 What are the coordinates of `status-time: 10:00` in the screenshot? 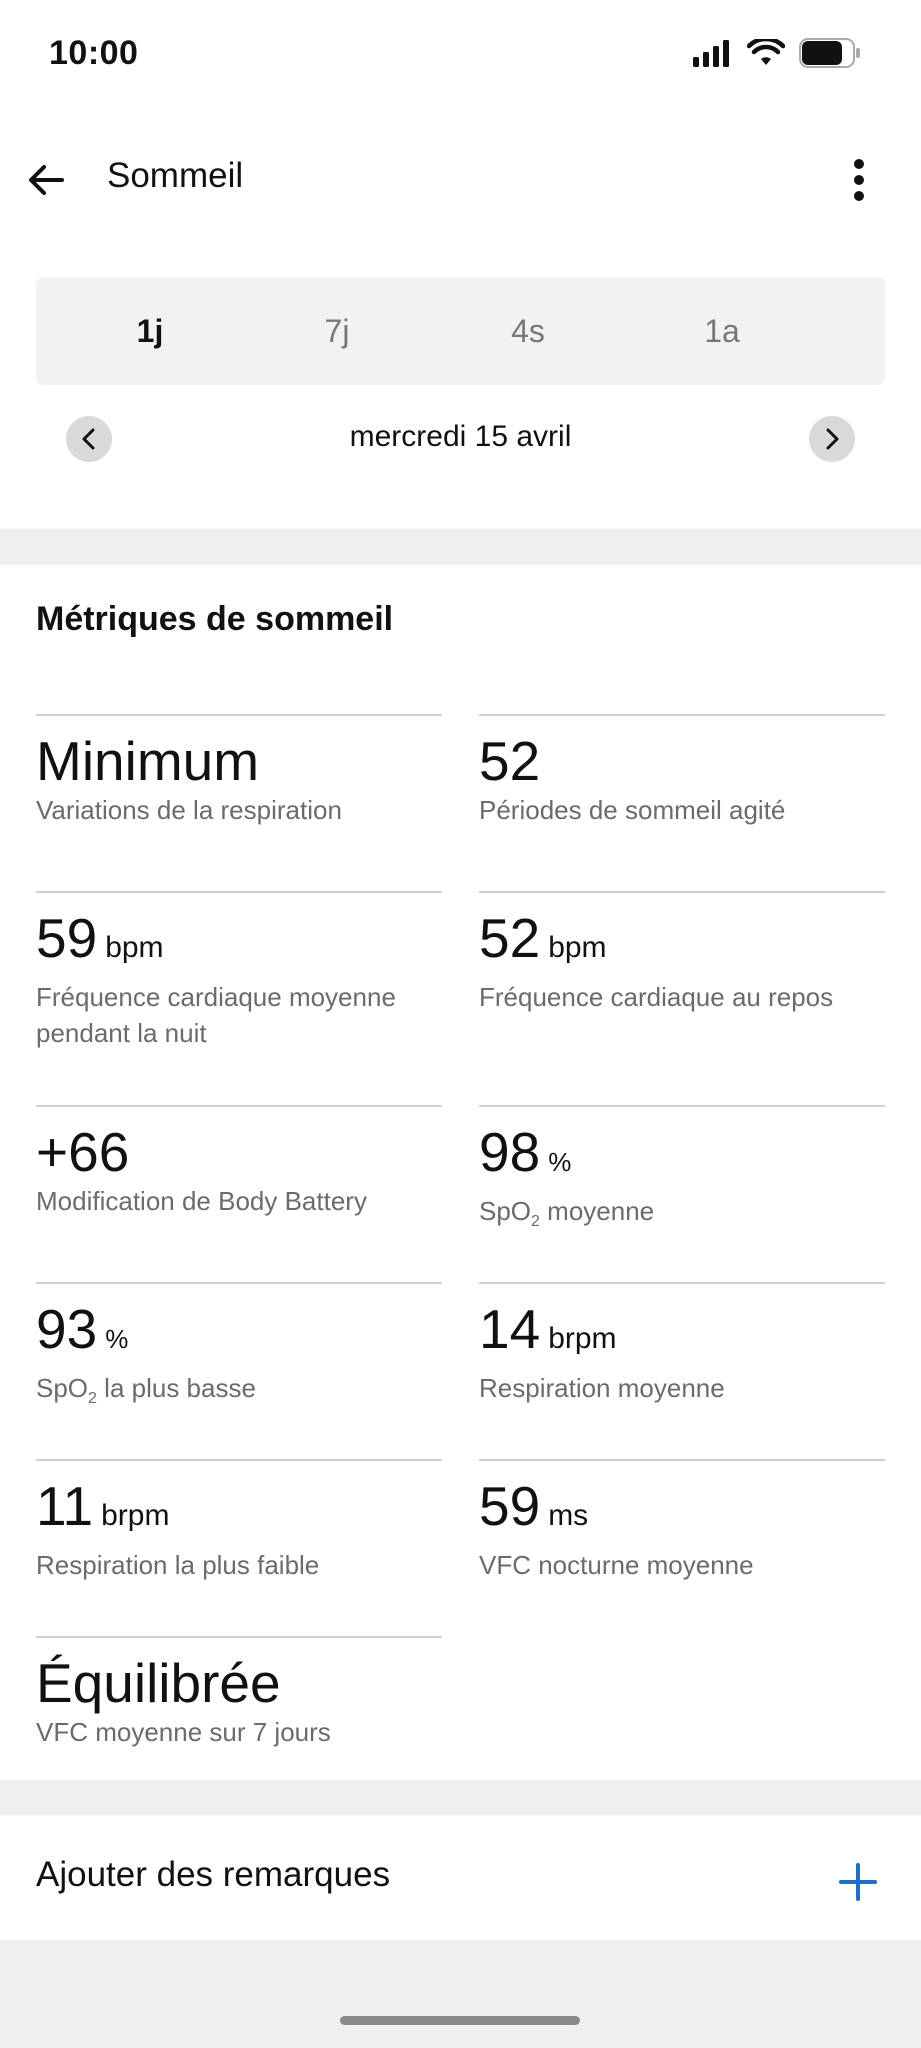 It's located at (94, 53).